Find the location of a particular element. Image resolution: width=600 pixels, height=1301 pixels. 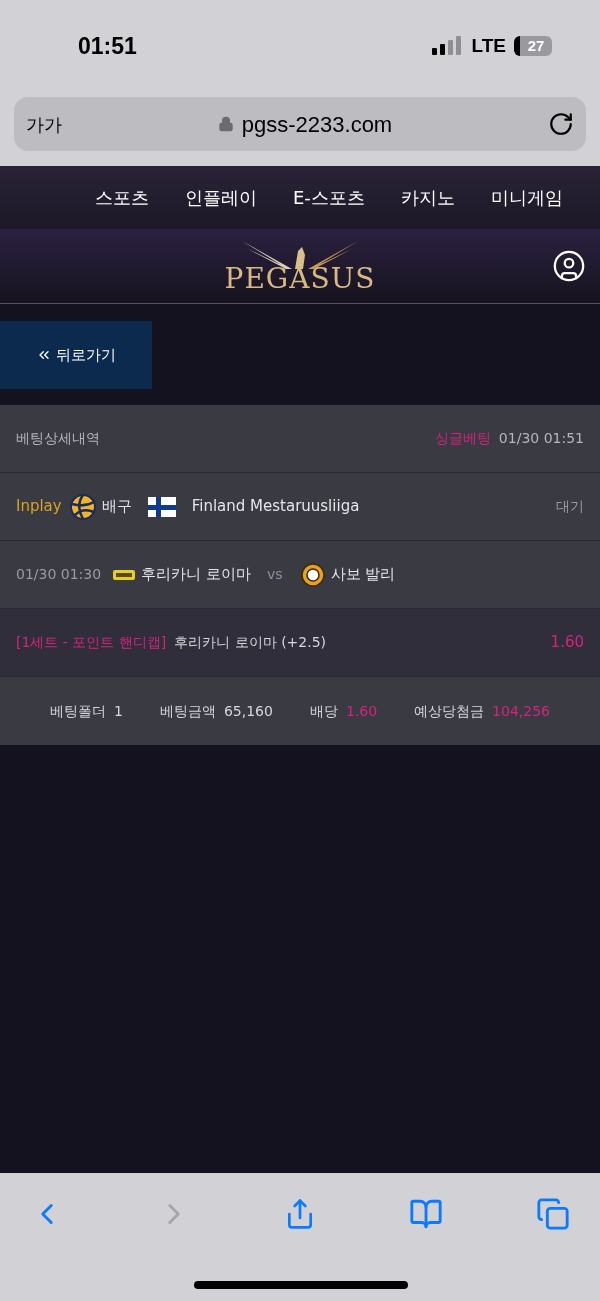

reload-icon is located at coordinates (561, 124).